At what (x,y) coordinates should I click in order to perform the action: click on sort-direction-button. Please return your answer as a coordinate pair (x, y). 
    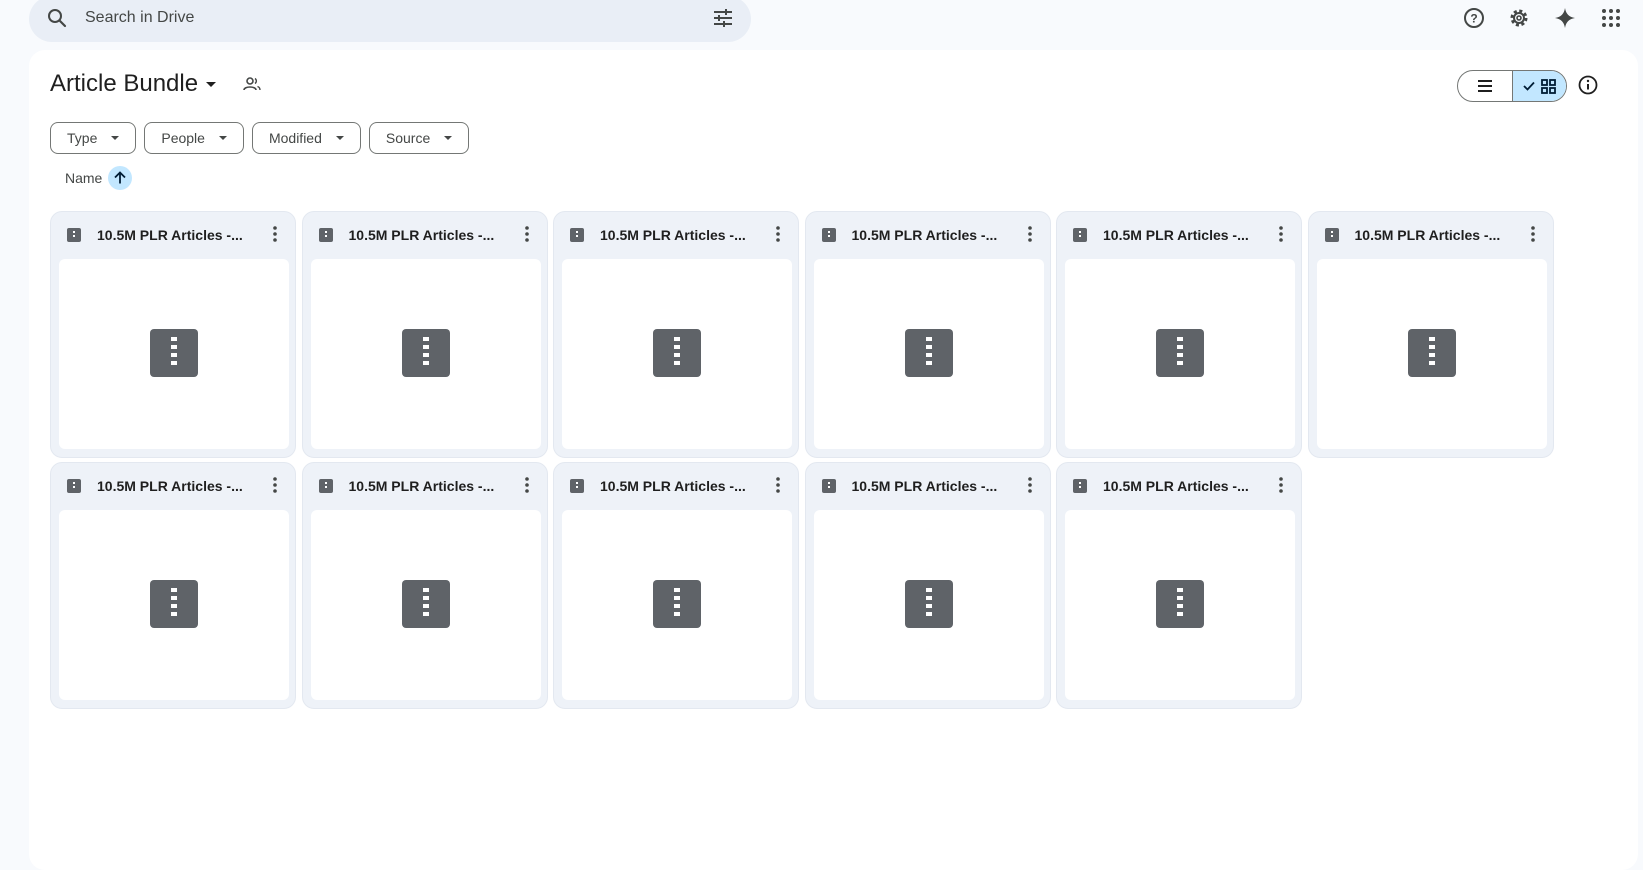
    Looking at the image, I should click on (120, 178).